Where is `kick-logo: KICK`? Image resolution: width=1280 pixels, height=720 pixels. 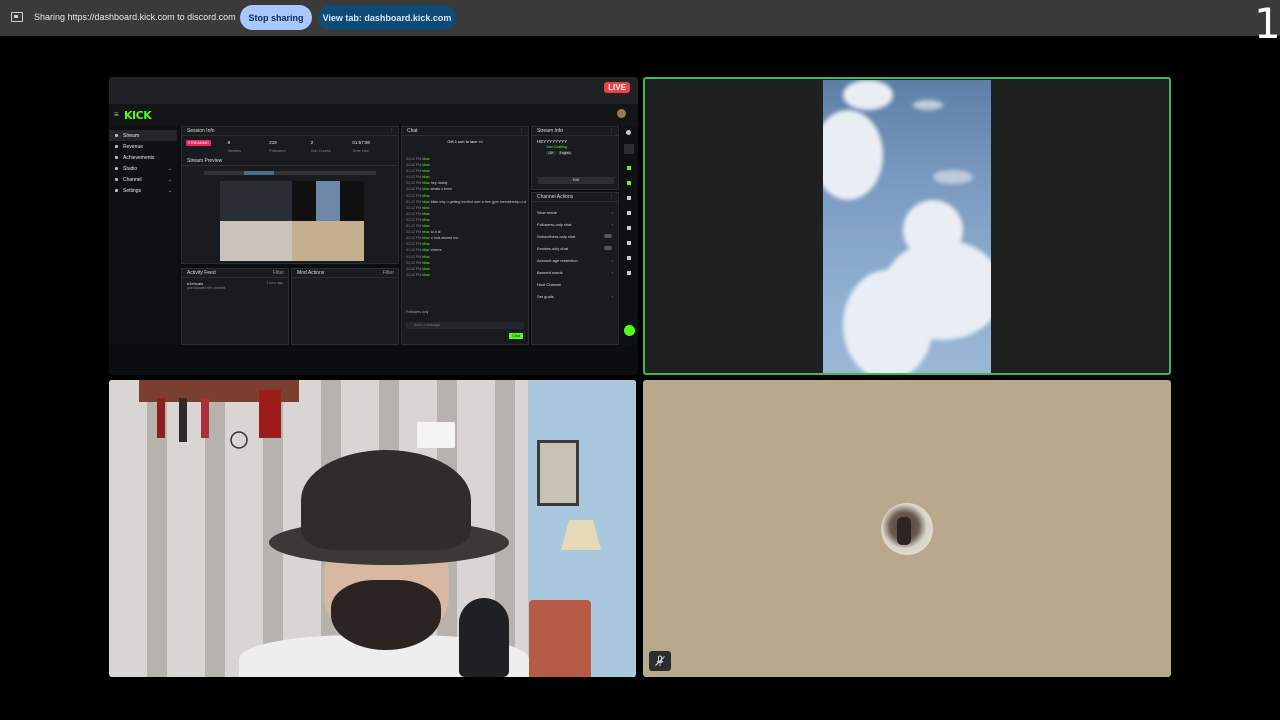
kick-logo: KICK is located at coordinates (138, 115).